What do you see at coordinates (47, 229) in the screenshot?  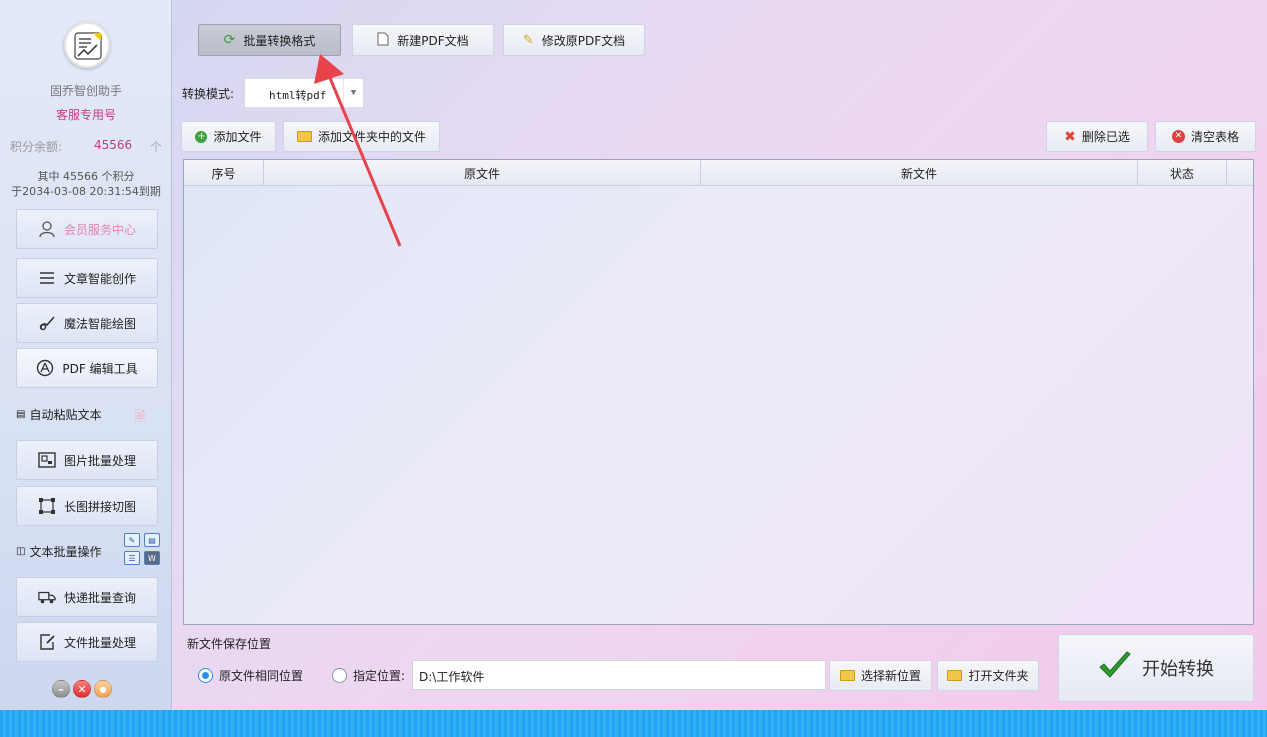 I see `user-icon` at bounding box center [47, 229].